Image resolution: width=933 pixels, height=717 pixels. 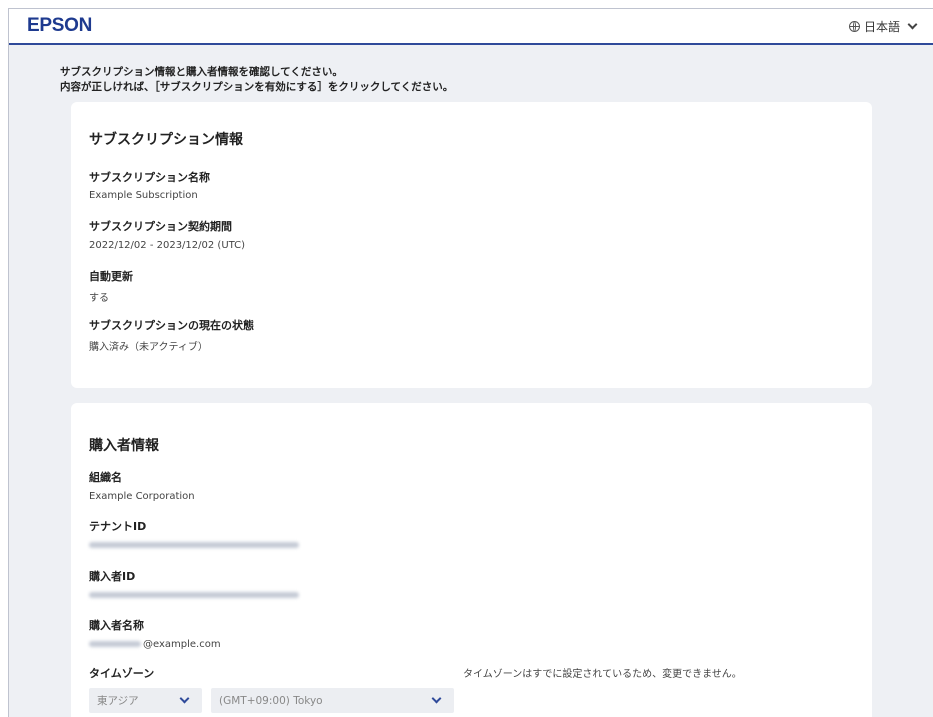 What do you see at coordinates (99, 298) in the screenshot?
I see `auto-renew-value: する` at bounding box center [99, 298].